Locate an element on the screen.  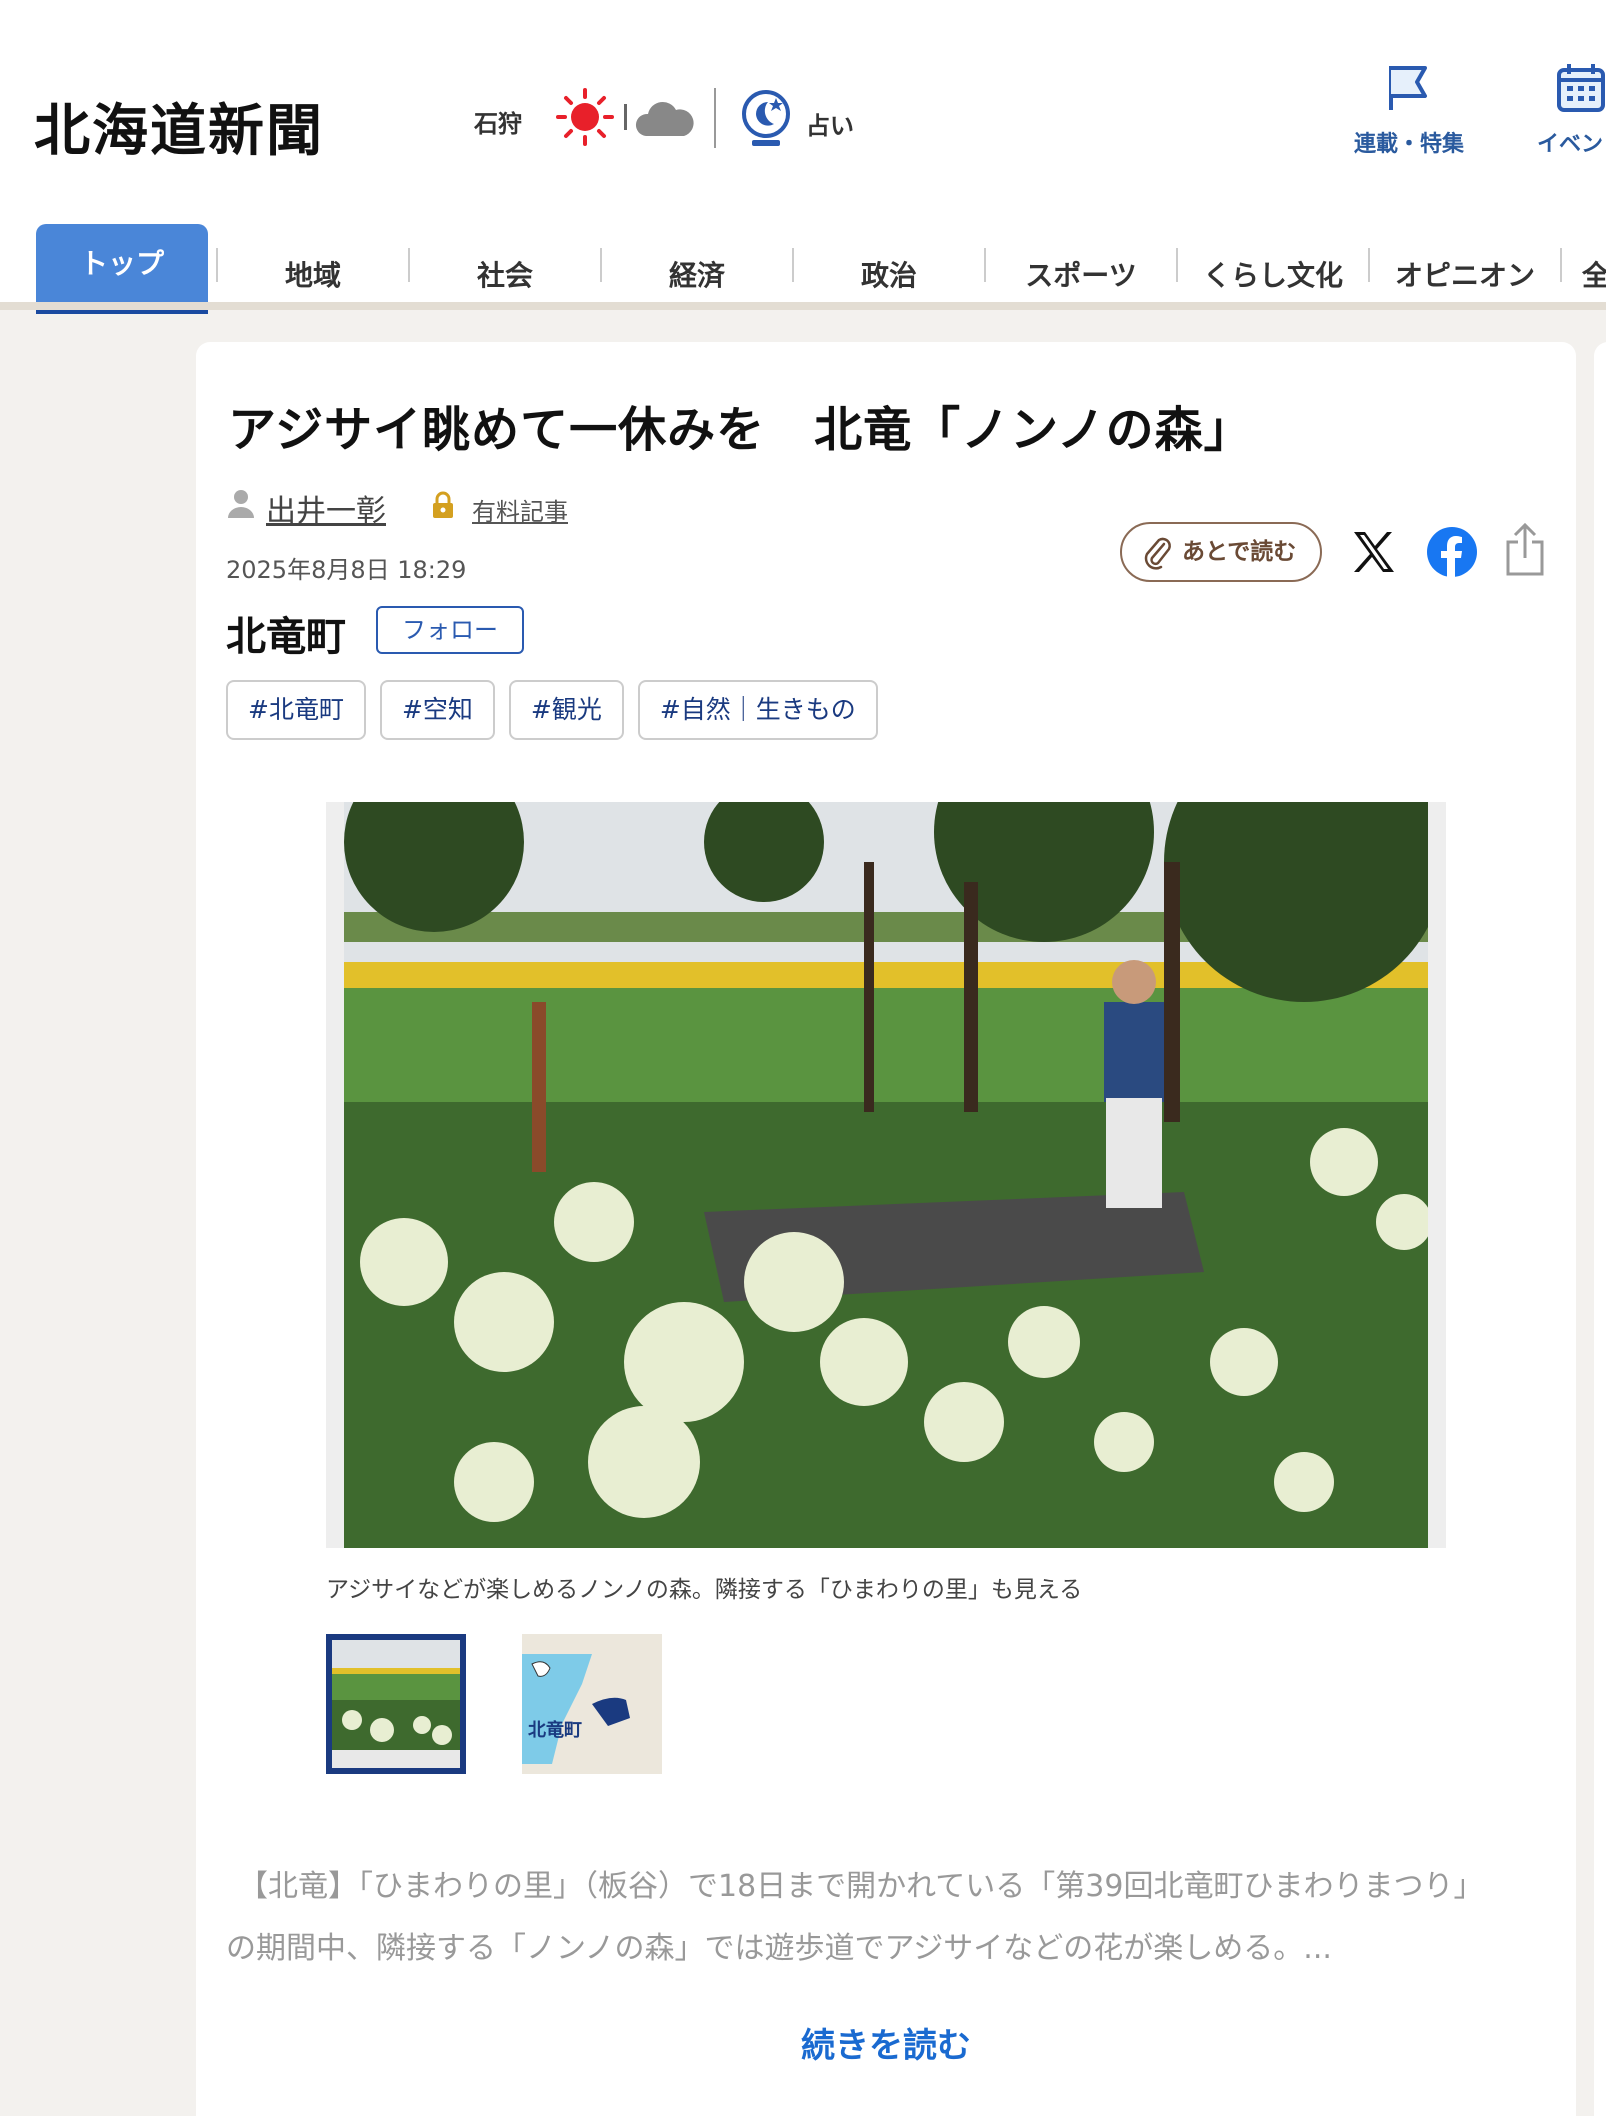
author-link: 出井一彰 is located at coordinates (326, 508).